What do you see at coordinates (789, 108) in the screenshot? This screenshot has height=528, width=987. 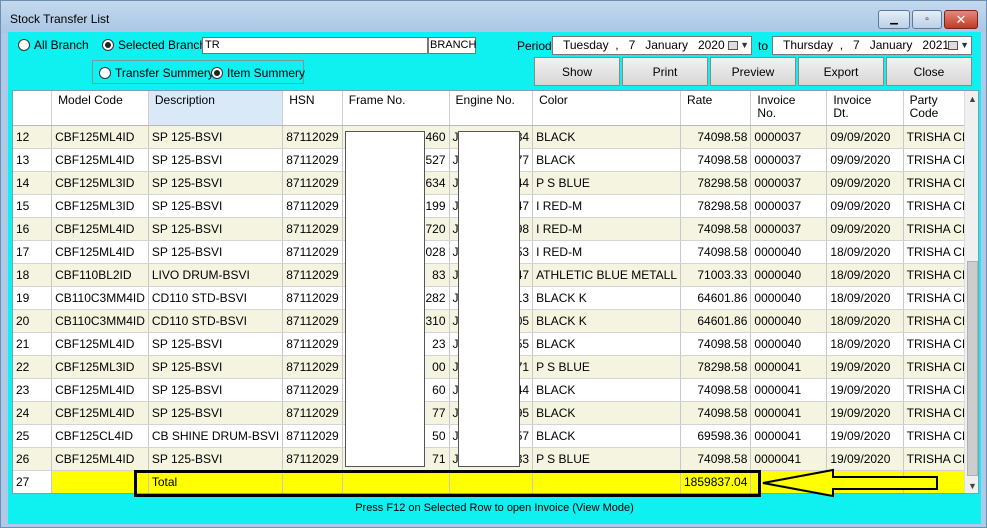 I see `column-header: Invoice No.` at bounding box center [789, 108].